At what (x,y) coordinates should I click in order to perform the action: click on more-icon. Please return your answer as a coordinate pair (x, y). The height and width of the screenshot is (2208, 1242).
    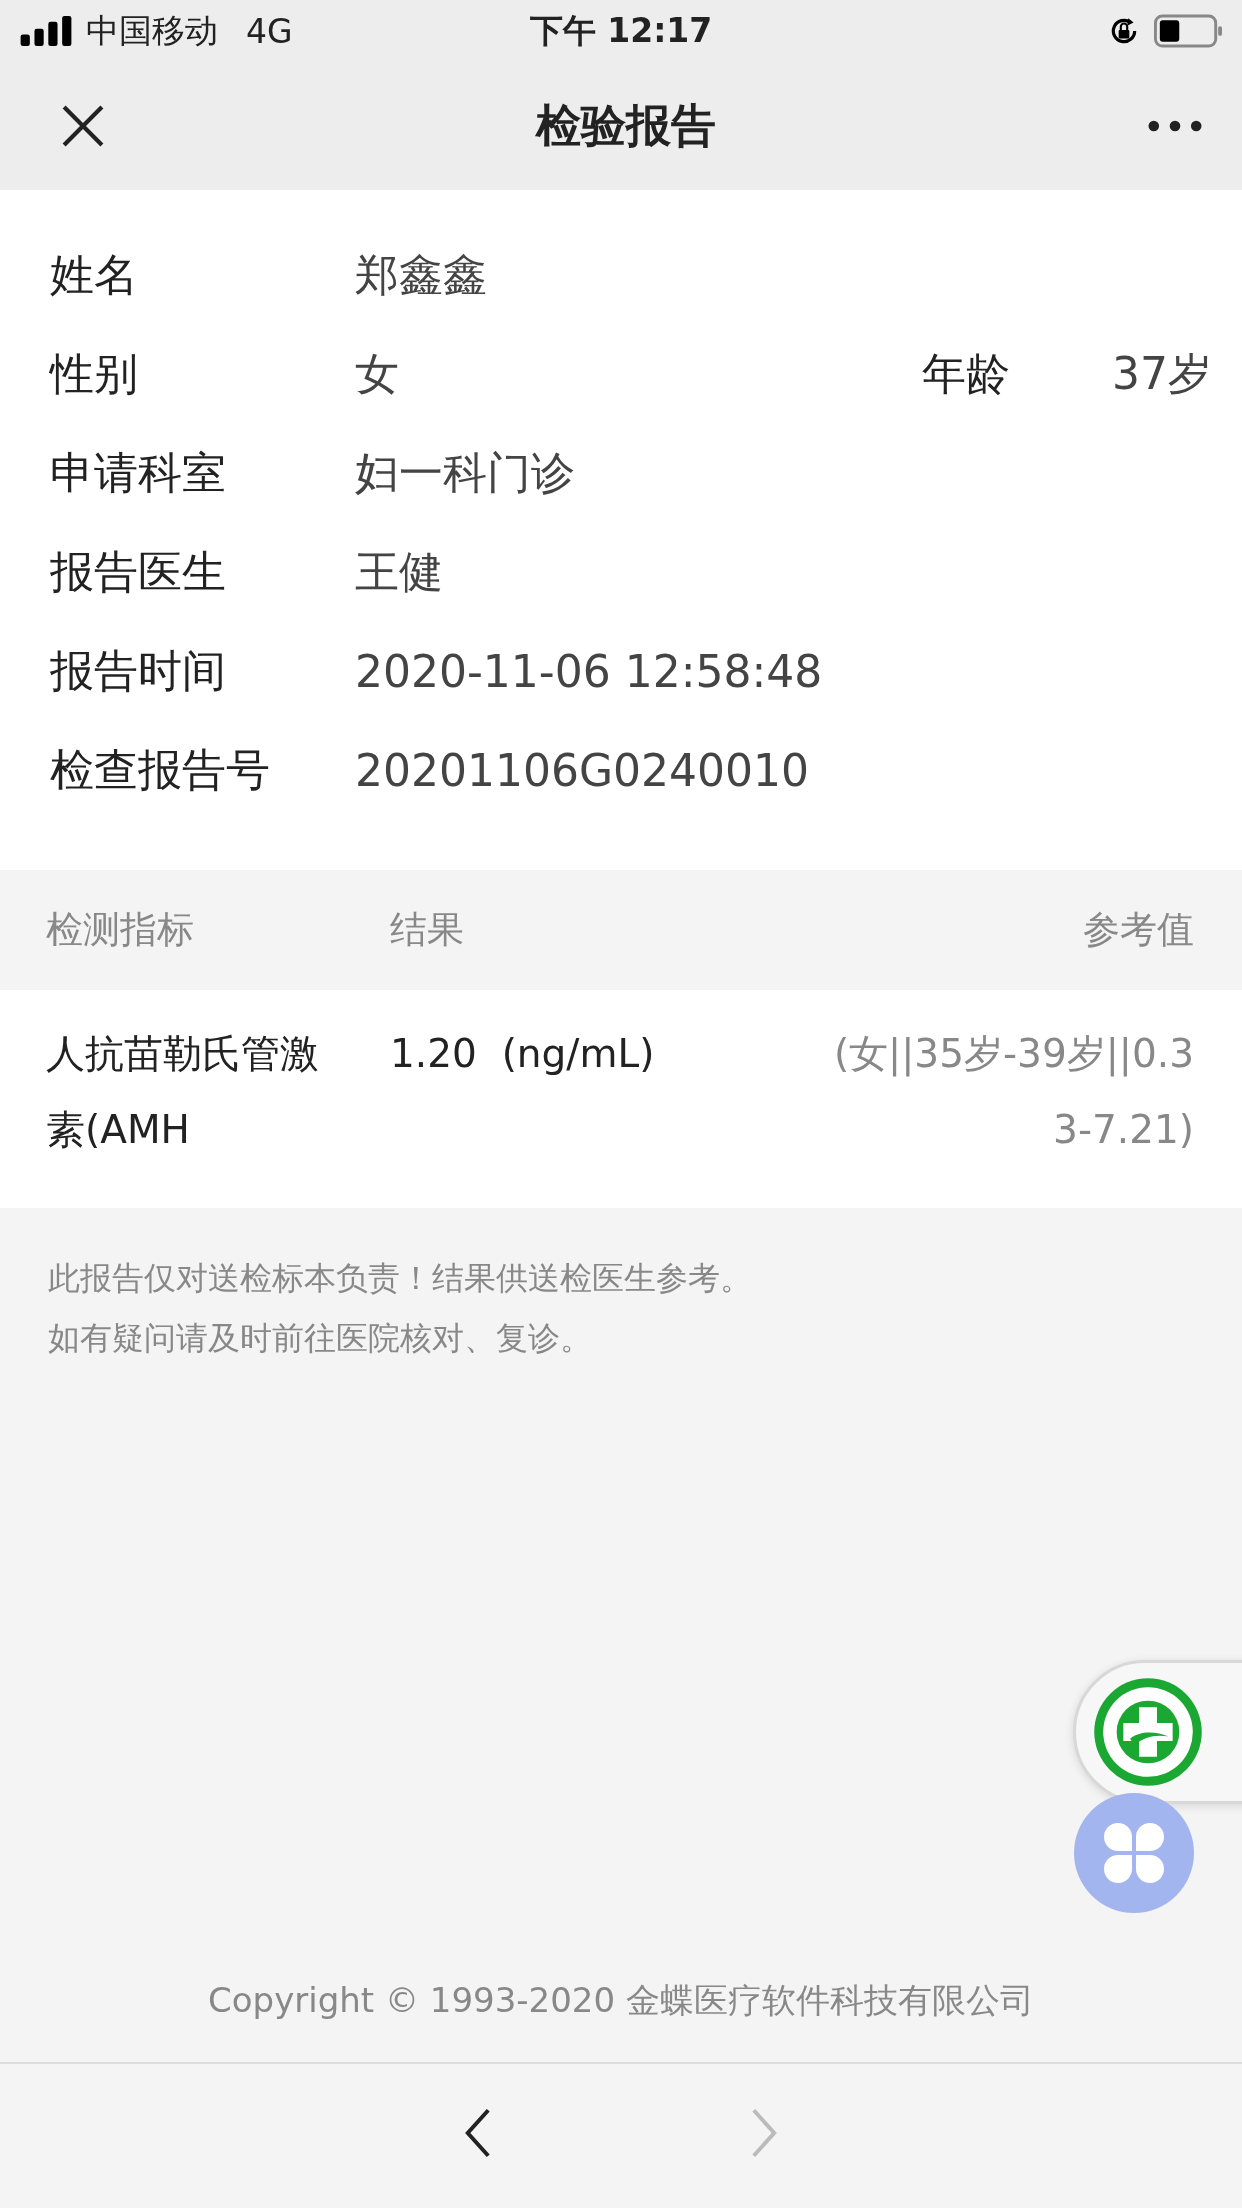
    Looking at the image, I should click on (1175, 126).